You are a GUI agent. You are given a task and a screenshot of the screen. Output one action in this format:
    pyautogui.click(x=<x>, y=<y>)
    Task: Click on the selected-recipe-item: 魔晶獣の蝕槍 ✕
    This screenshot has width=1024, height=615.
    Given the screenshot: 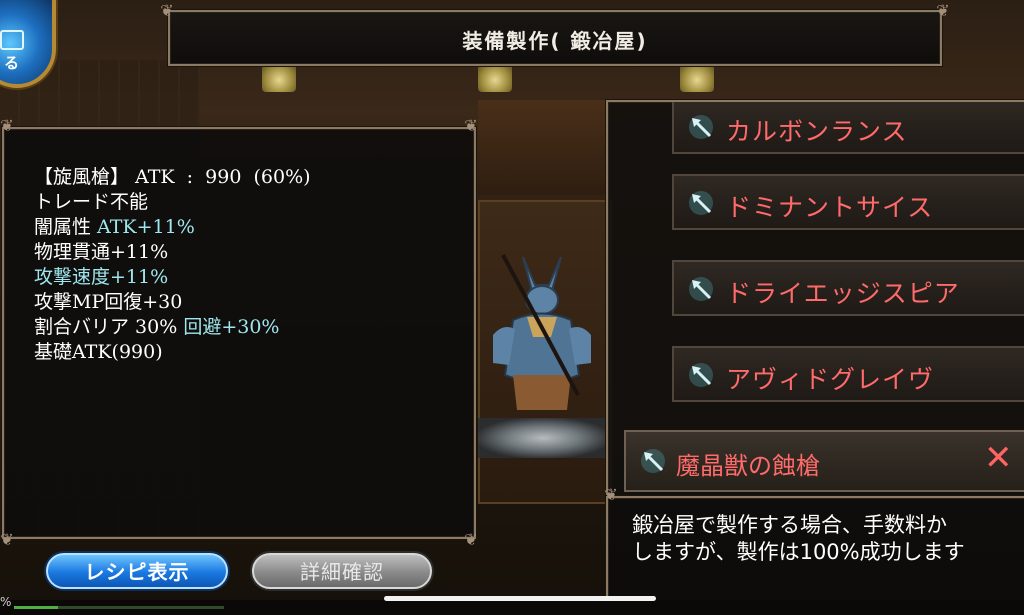 What is the action you would take?
    pyautogui.click(x=824, y=461)
    